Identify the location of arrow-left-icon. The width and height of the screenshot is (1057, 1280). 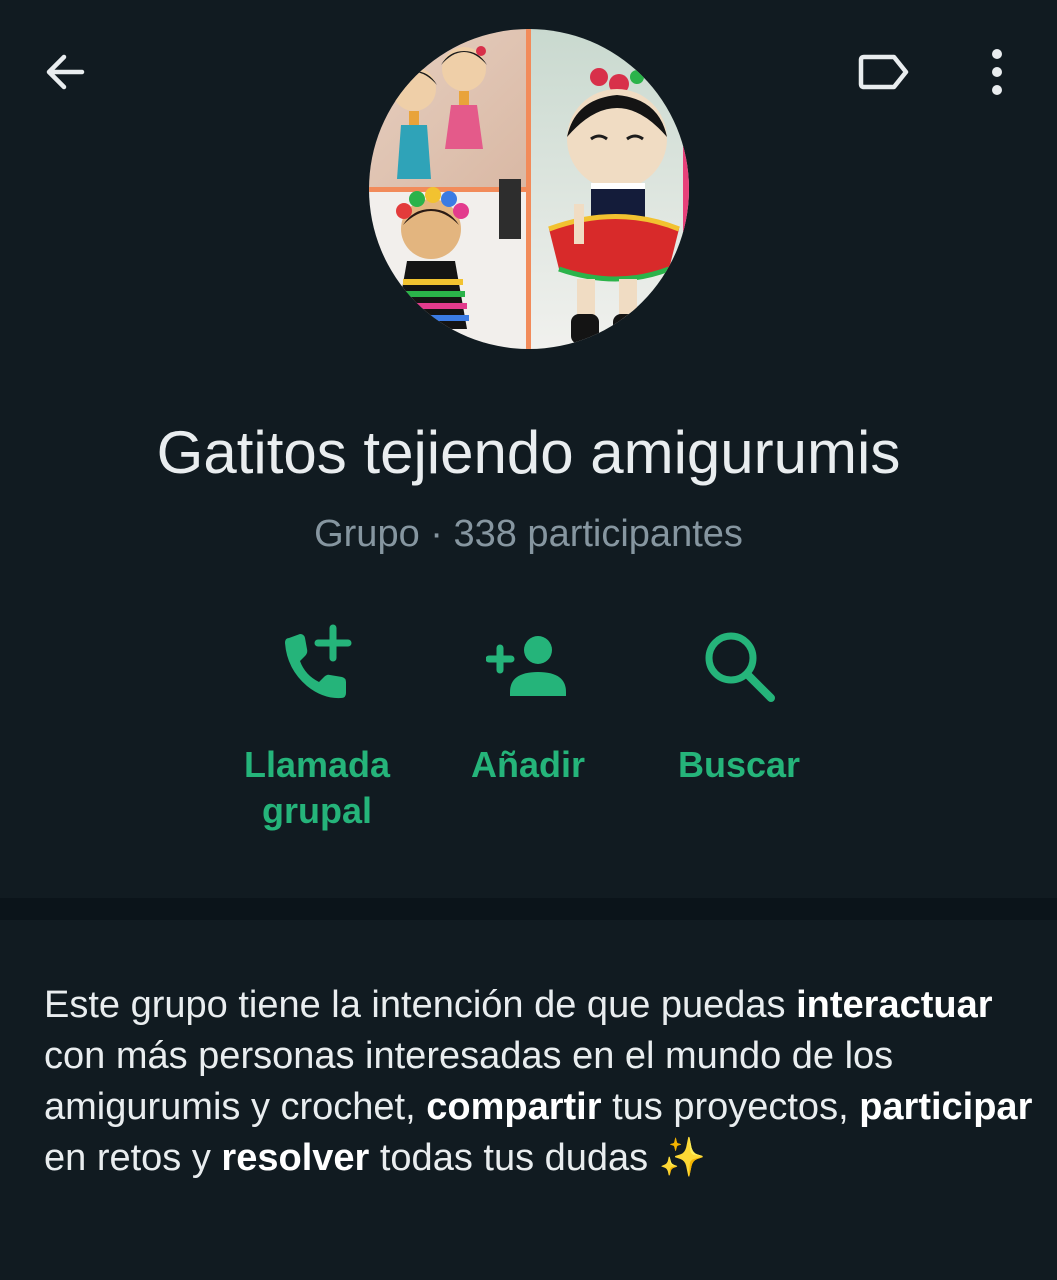
(65, 72).